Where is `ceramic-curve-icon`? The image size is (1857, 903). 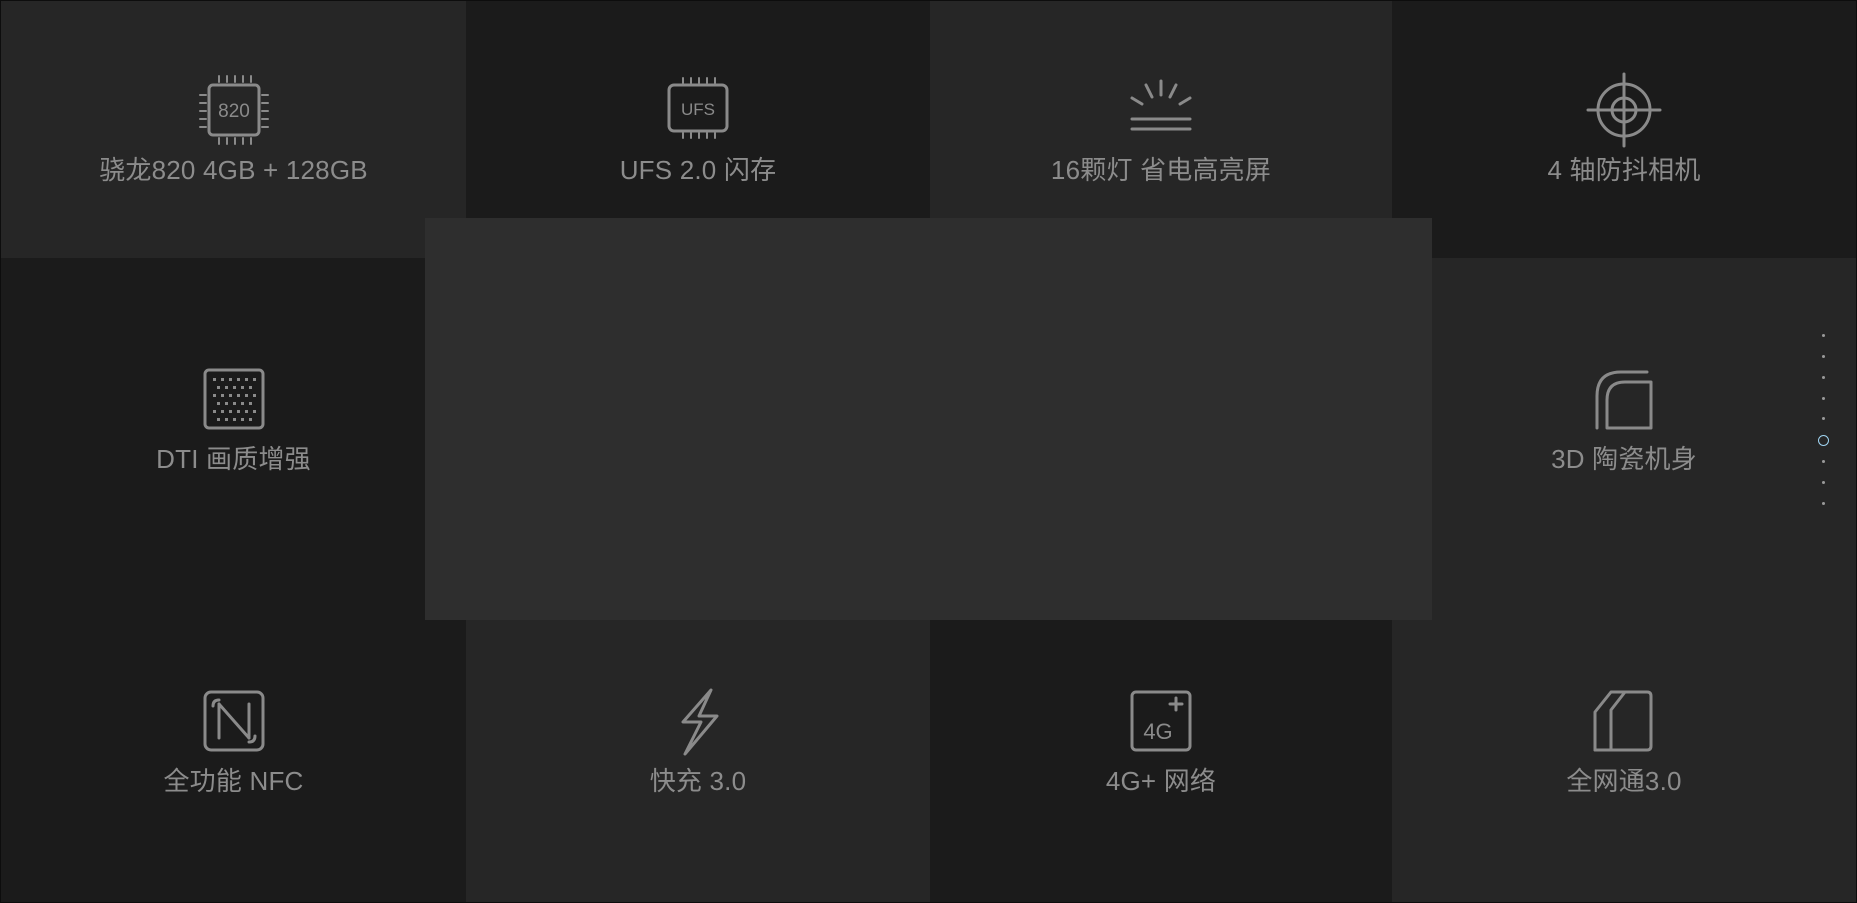 ceramic-curve-icon is located at coordinates (1624, 399).